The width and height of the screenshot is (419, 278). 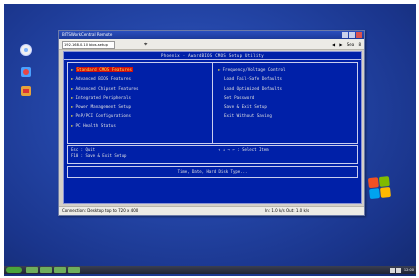 I want to click on bios-menu-item-label: PC Health Status, so click(x=95, y=125).